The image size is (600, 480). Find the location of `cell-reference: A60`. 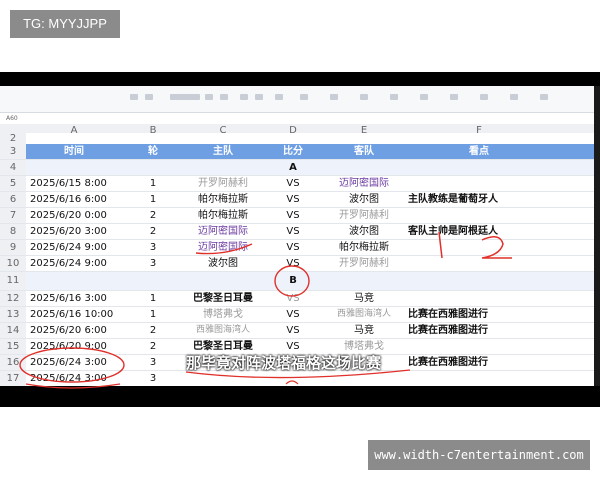

cell-reference: A60 is located at coordinates (12, 118).